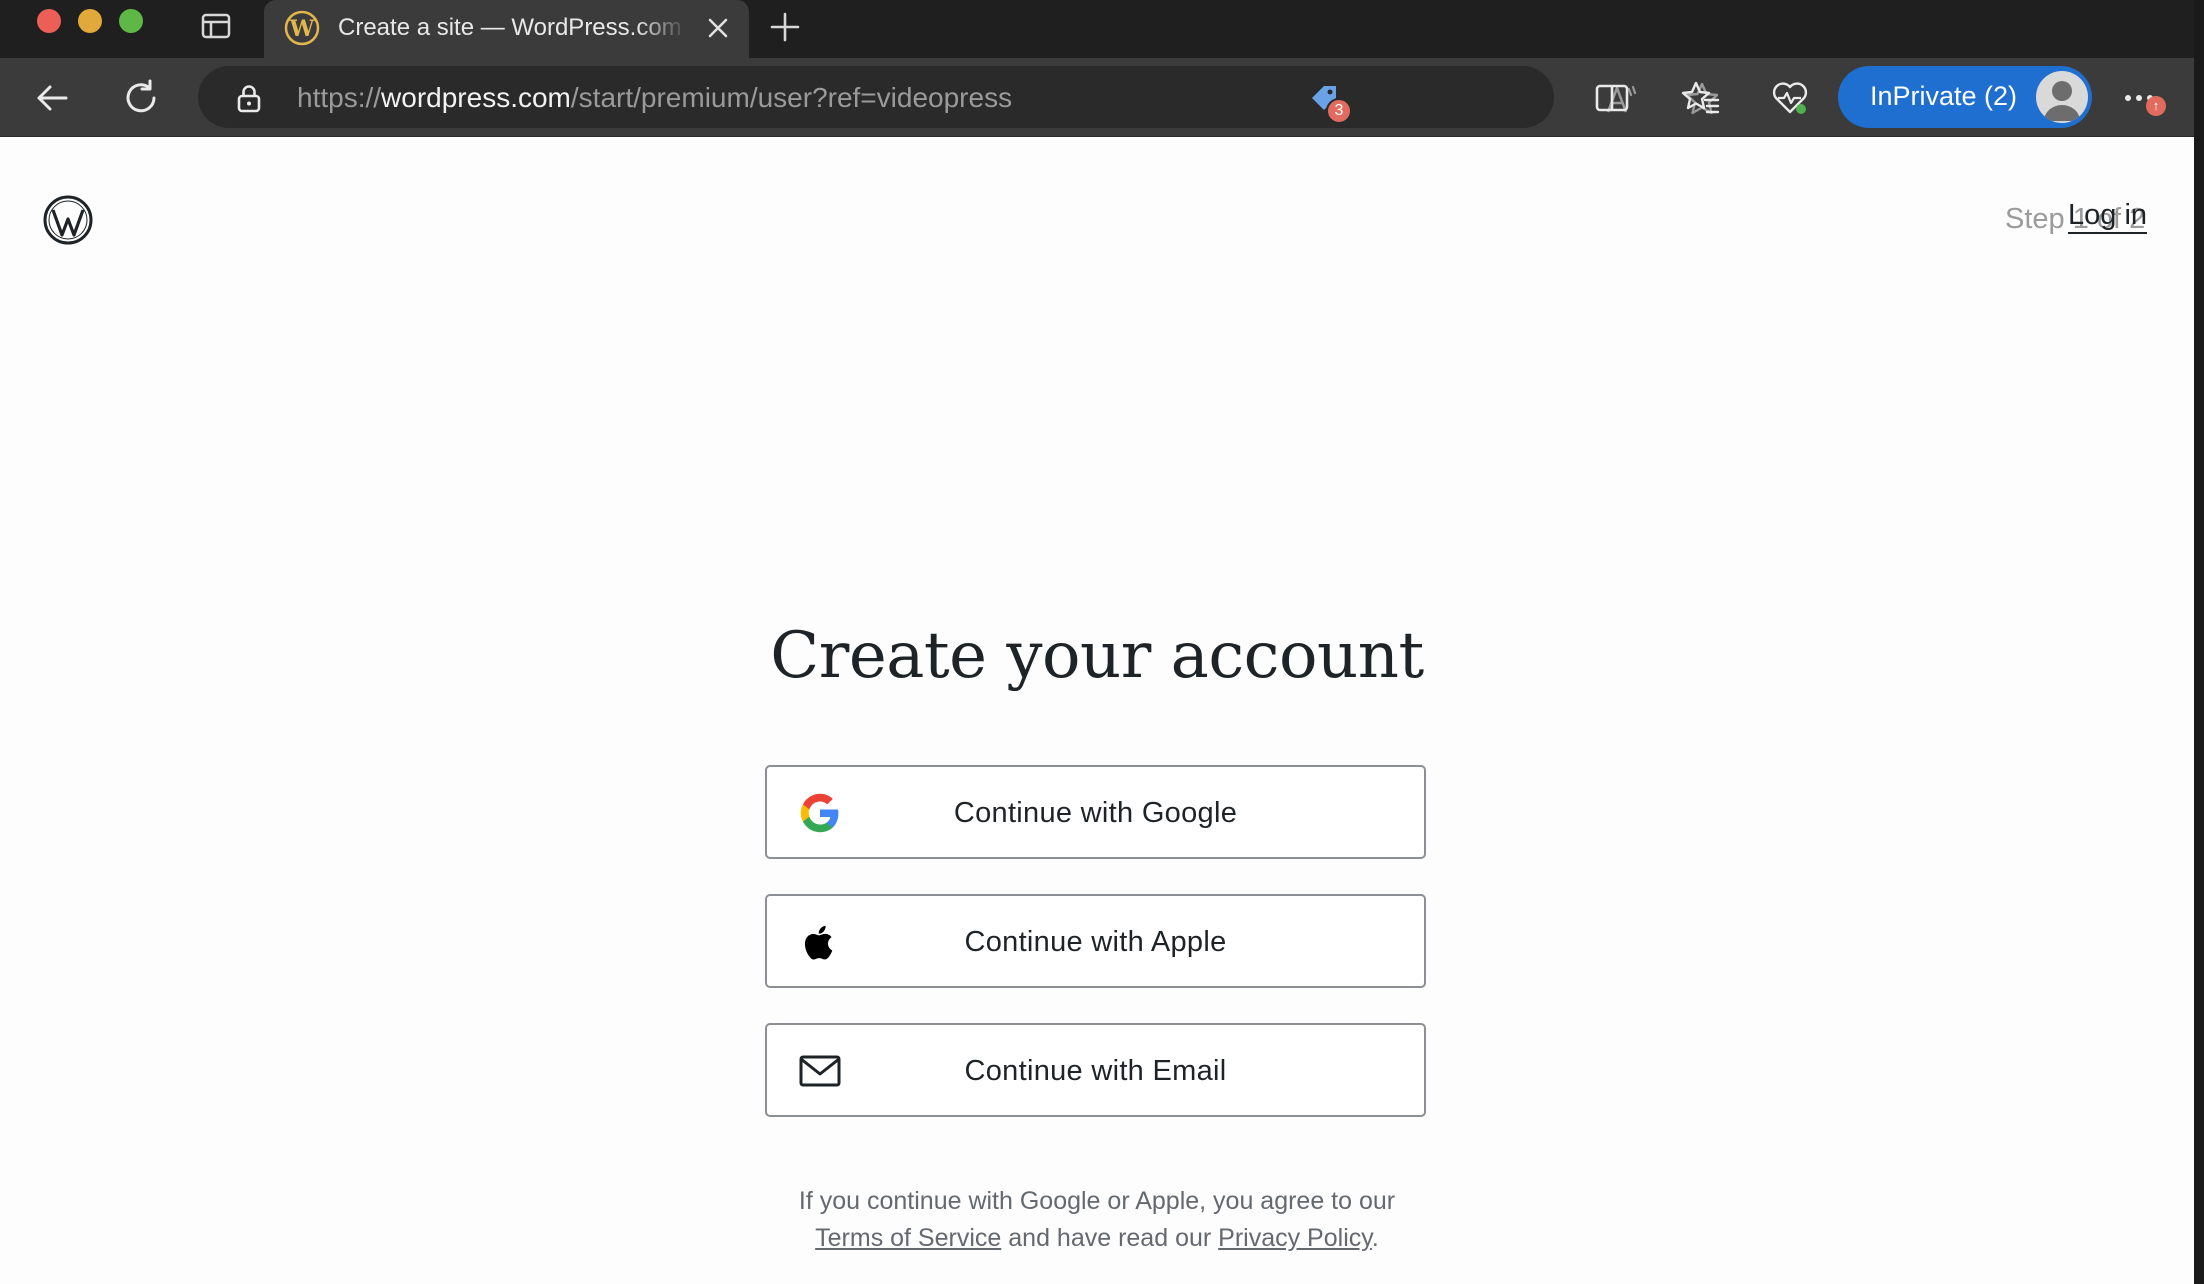 The image size is (2204, 1284). I want to click on google-button-label: Continue with Google, so click(1095, 813).